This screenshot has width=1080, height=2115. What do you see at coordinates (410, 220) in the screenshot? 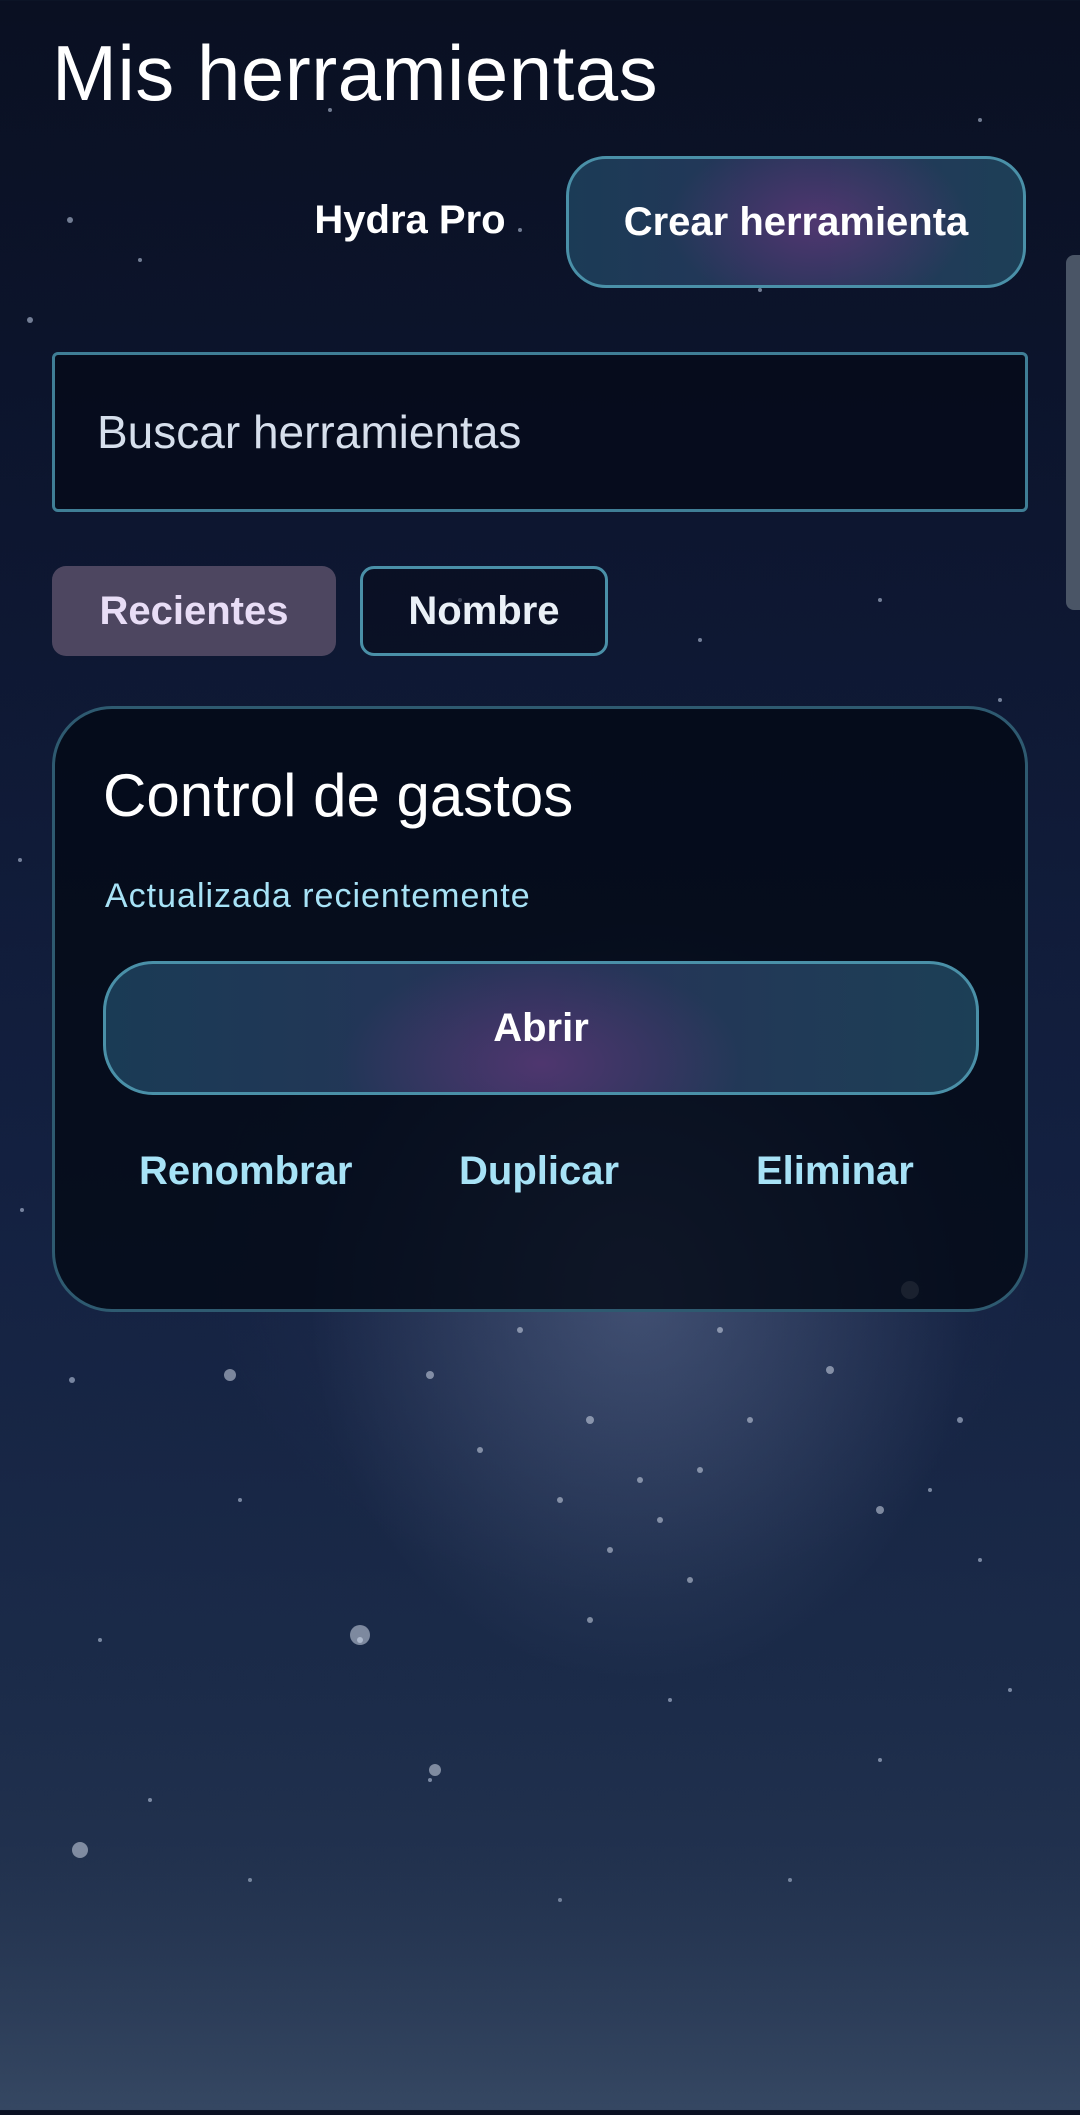
I see `plan-label: Hydra Pro` at bounding box center [410, 220].